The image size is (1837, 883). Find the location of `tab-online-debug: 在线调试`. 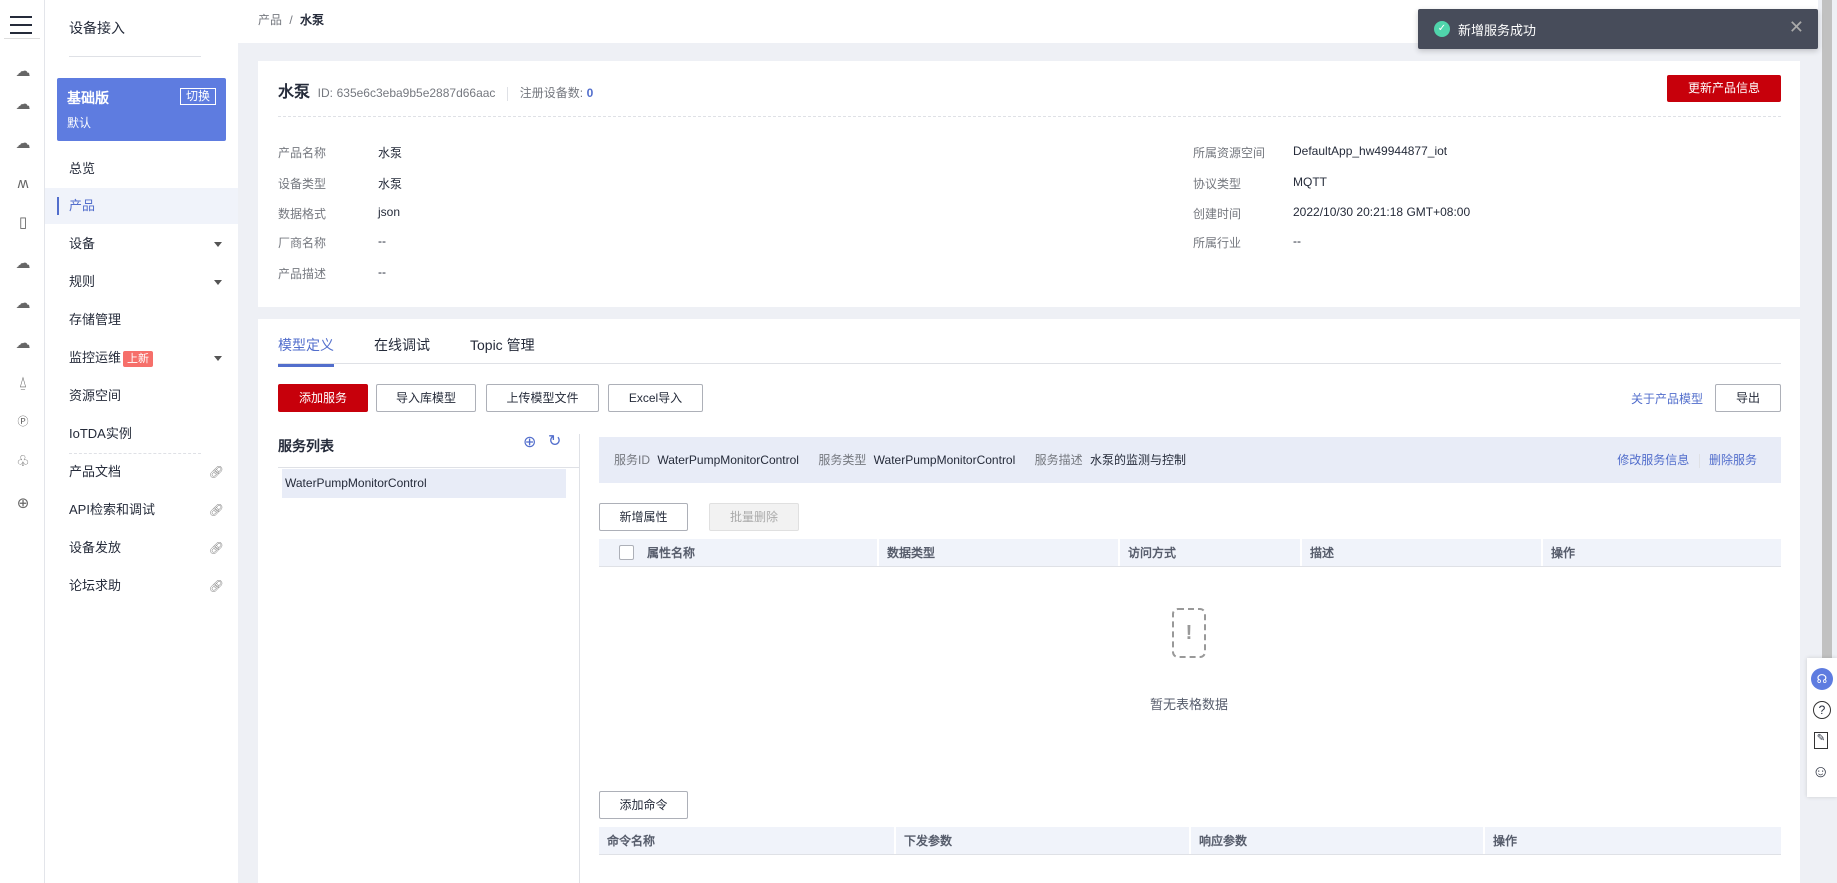

tab-online-debug: 在线调试 is located at coordinates (402, 345).